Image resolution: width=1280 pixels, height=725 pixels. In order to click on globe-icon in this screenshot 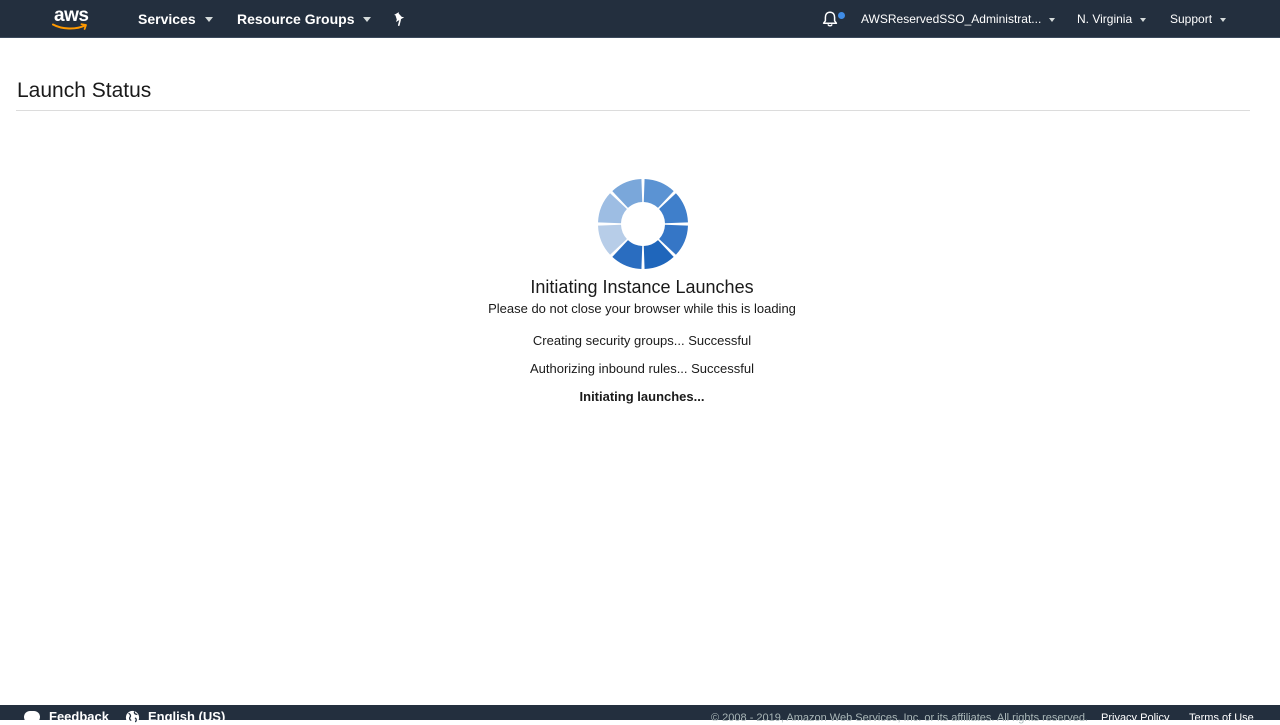, I will do `click(132, 717)`.